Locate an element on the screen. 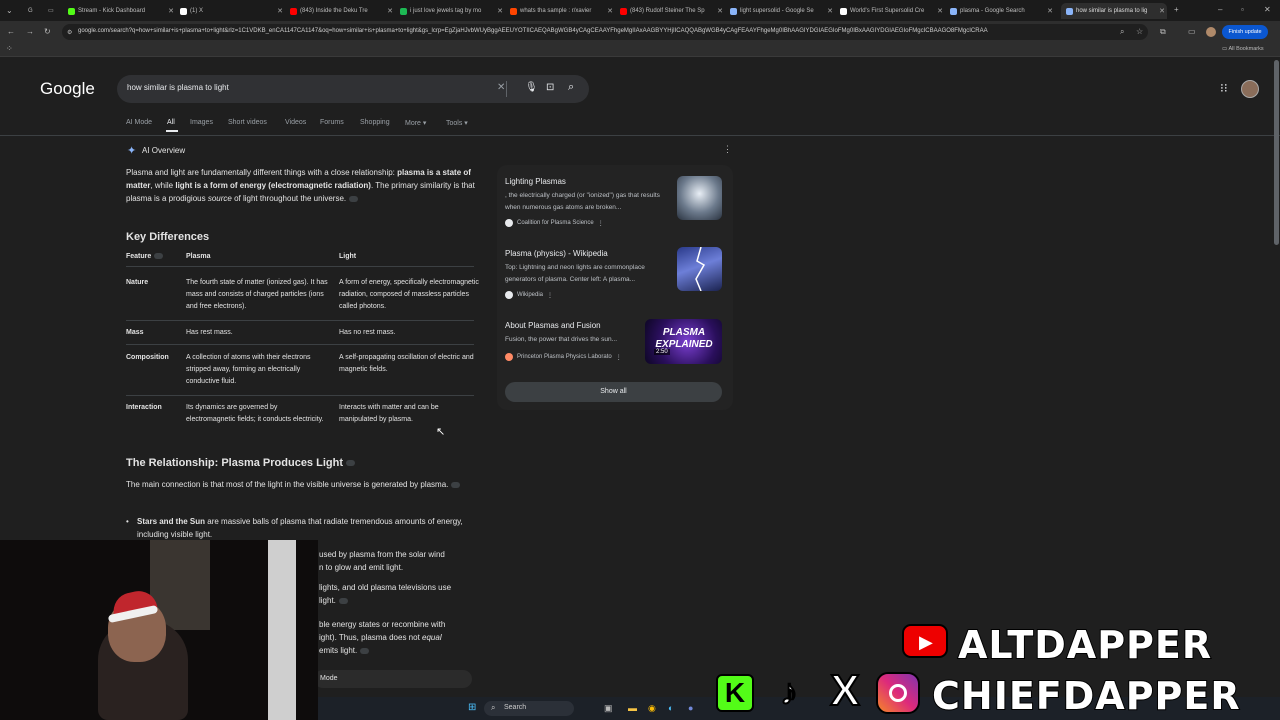  tab-more: More ▾ is located at coordinates (415, 123).